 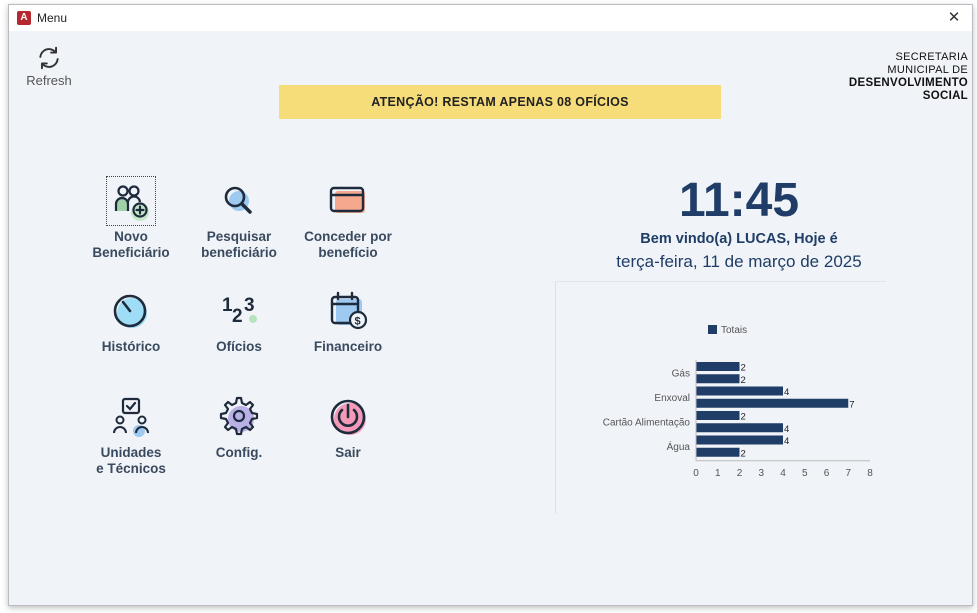 What do you see at coordinates (679, 446) in the screenshot?
I see `category-label: Água` at bounding box center [679, 446].